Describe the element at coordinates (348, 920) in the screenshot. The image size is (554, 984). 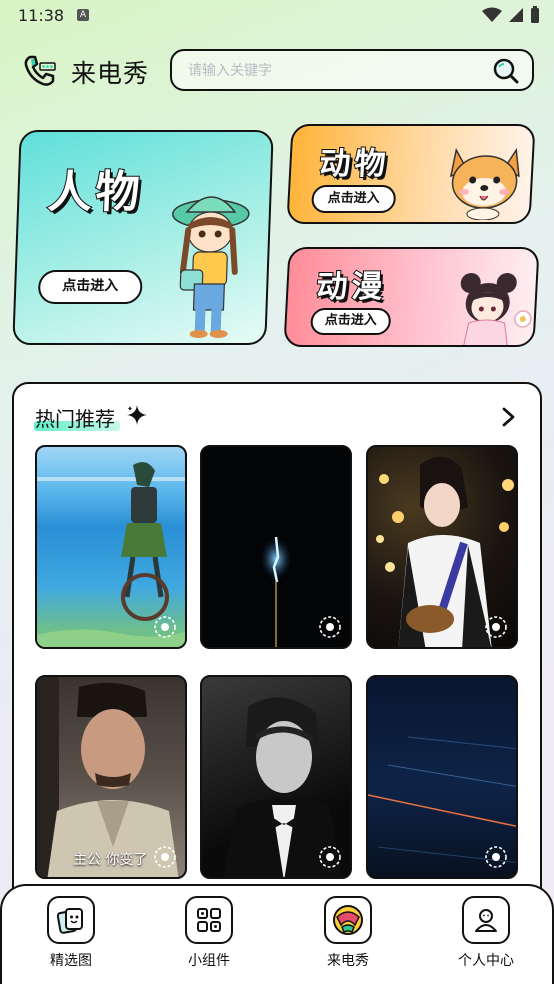
I see `caller-show-icon` at that location.